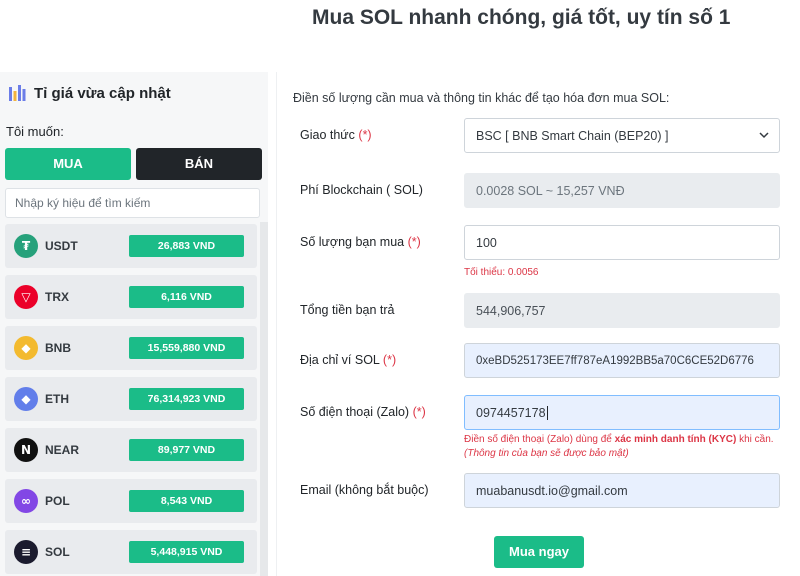 The image size is (800, 576). What do you see at coordinates (539, 552) in the screenshot?
I see `buy-now-button: Mua ngay` at bounding box center [539, 552].